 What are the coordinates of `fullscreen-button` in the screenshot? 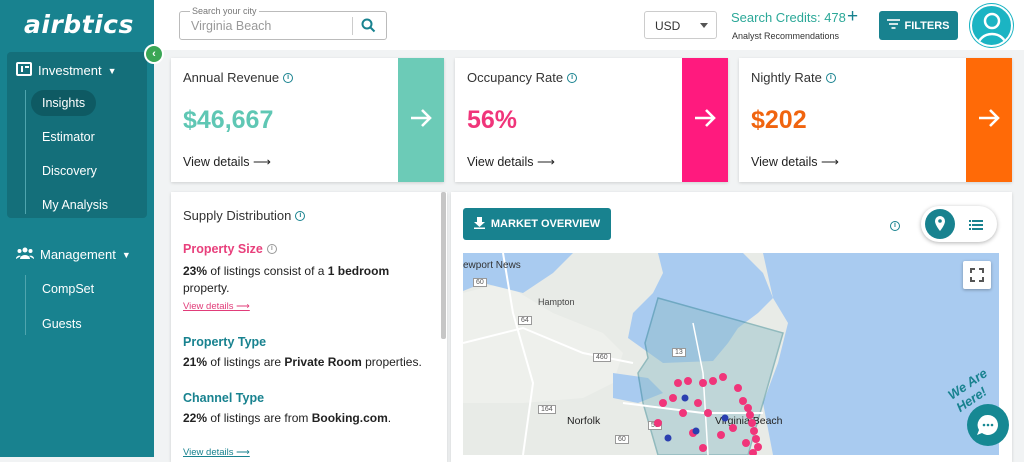 It's located at (977, 275).